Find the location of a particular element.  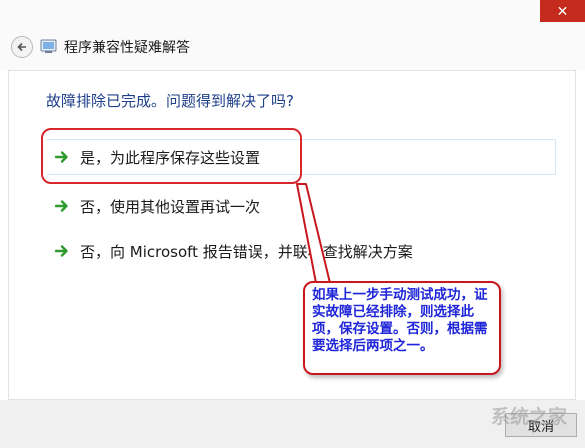

footer-bar: 取消 系统之家 is located at coordinates (292, 424).